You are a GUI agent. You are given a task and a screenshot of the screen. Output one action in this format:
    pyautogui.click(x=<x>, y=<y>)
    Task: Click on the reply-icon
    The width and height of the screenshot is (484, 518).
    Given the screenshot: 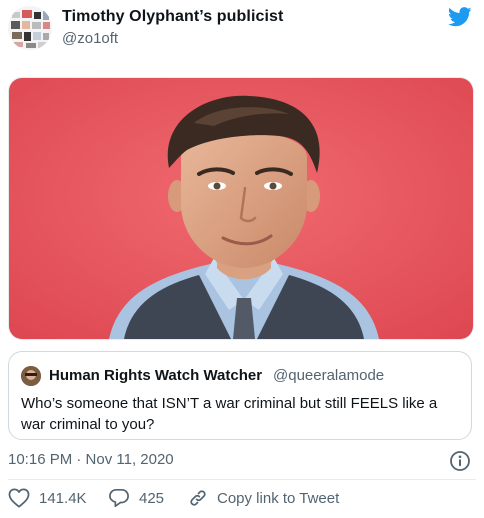 What is the action you would take?
    pyautogui.click(x=119, y=498)
    